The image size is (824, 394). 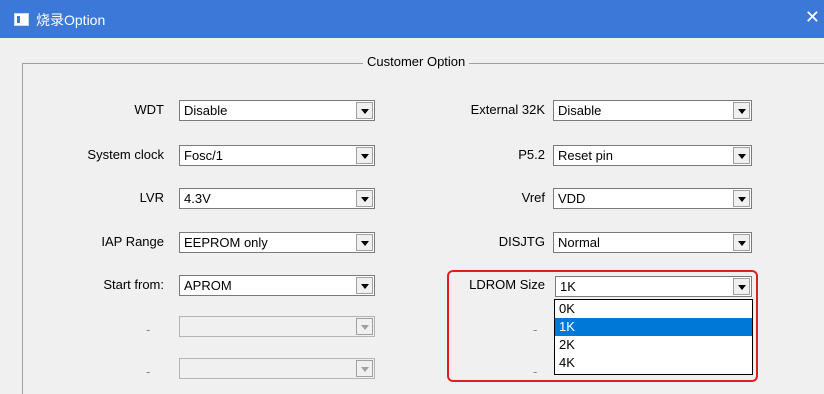 What do you see at coordinates (416, 61) in the screenshot?
I see `group-legend: Customer Option` at bounding box center [416, 61].